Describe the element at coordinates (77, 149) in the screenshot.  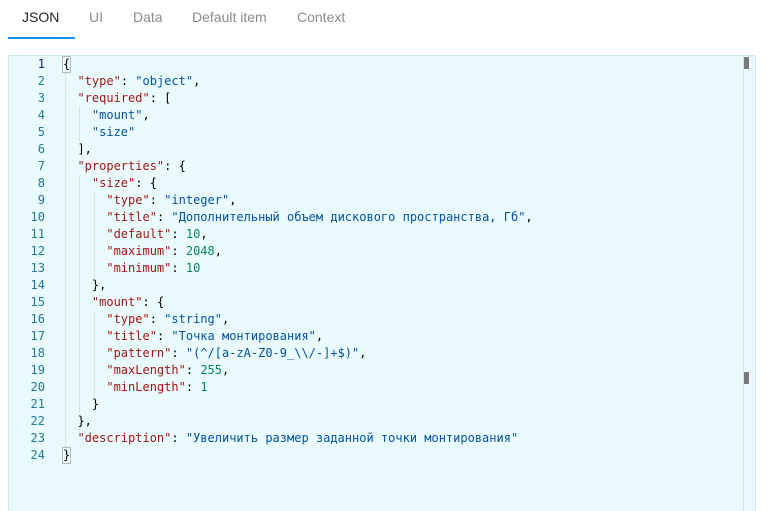
I see `code-line: ],` at that location.